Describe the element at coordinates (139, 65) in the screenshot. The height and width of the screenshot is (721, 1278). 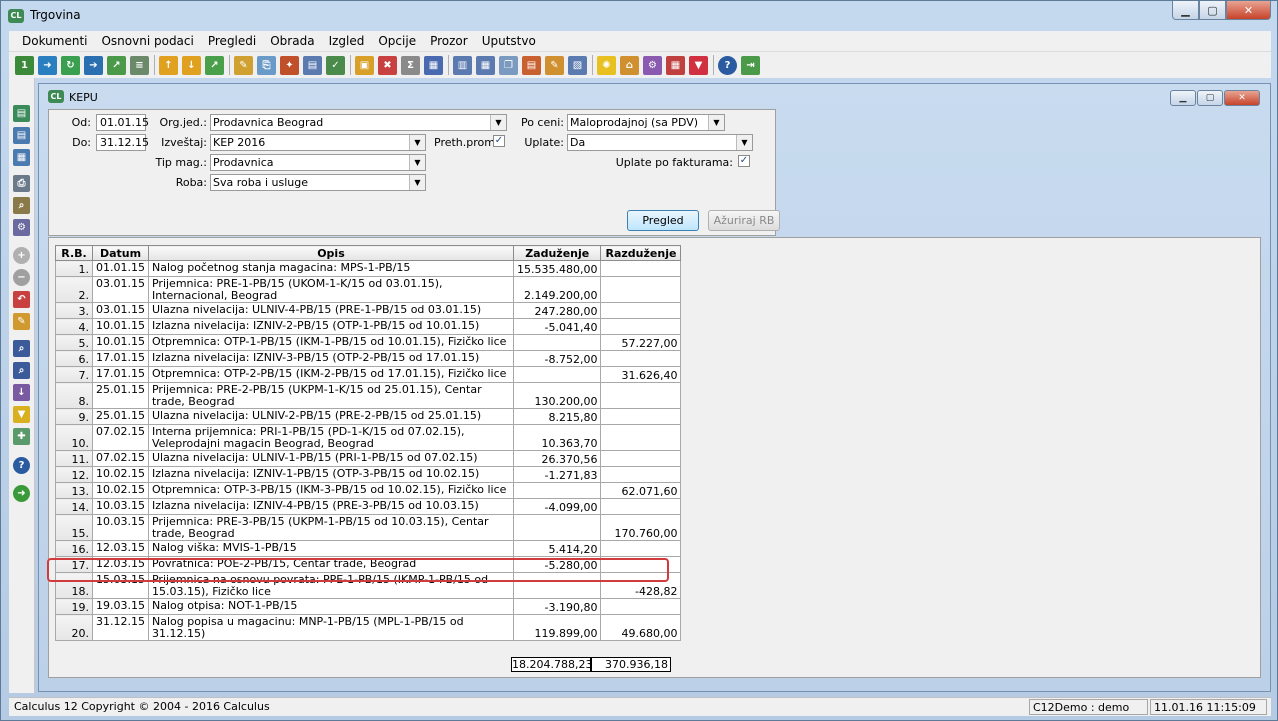
I see `list-icon: ≡` at that location.